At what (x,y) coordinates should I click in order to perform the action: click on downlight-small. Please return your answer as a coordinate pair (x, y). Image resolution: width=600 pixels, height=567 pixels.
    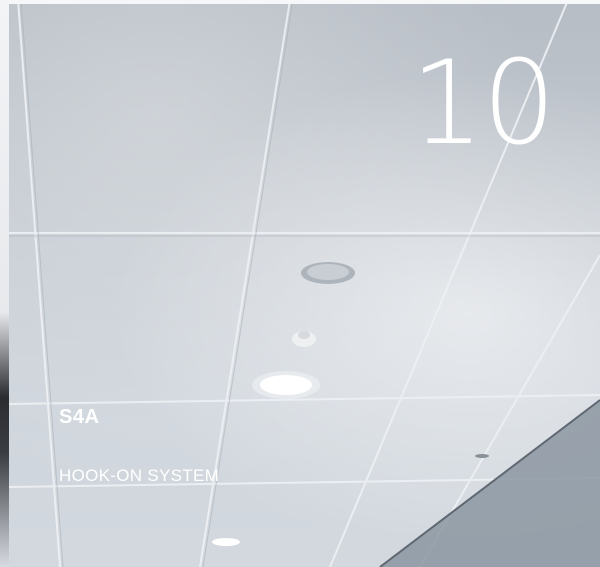
    Looking at the image, I should click on (226, 542).